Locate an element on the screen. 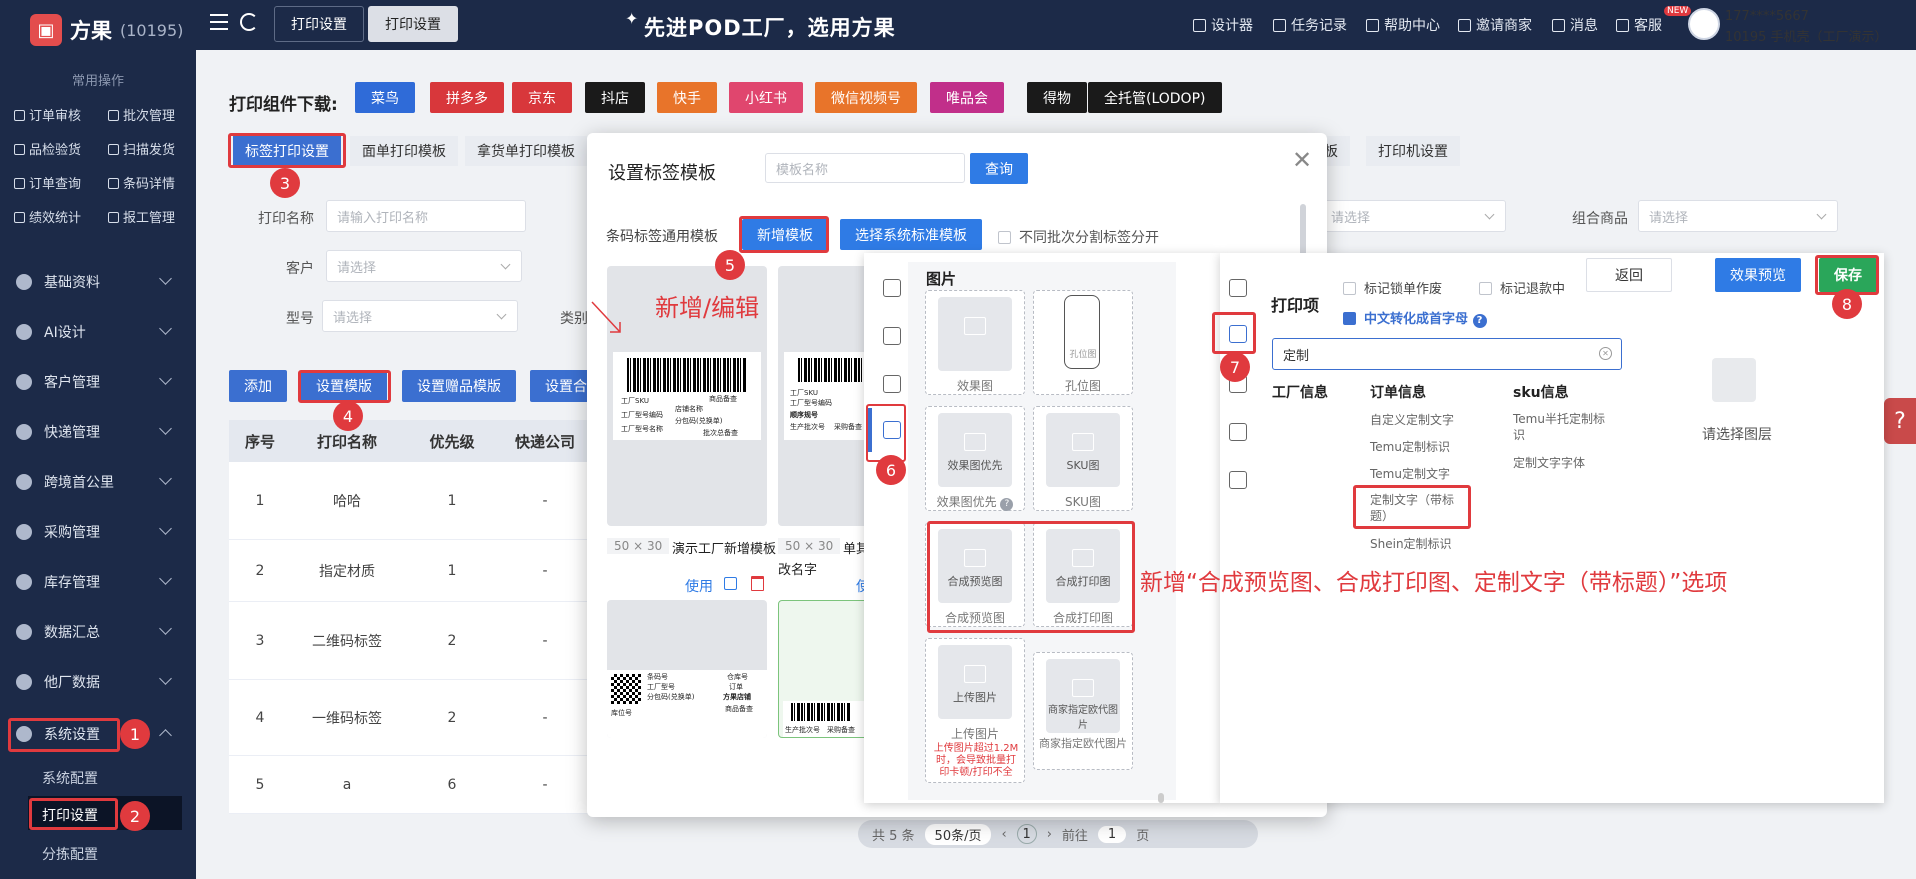 The height and width of the screenshot is (879, 1916). image-item-upload: 上传图片 上传图片 上传图片超过1.2M时，会导致批量打印卡顿/打印不全 is located at coordinates (975, 710).